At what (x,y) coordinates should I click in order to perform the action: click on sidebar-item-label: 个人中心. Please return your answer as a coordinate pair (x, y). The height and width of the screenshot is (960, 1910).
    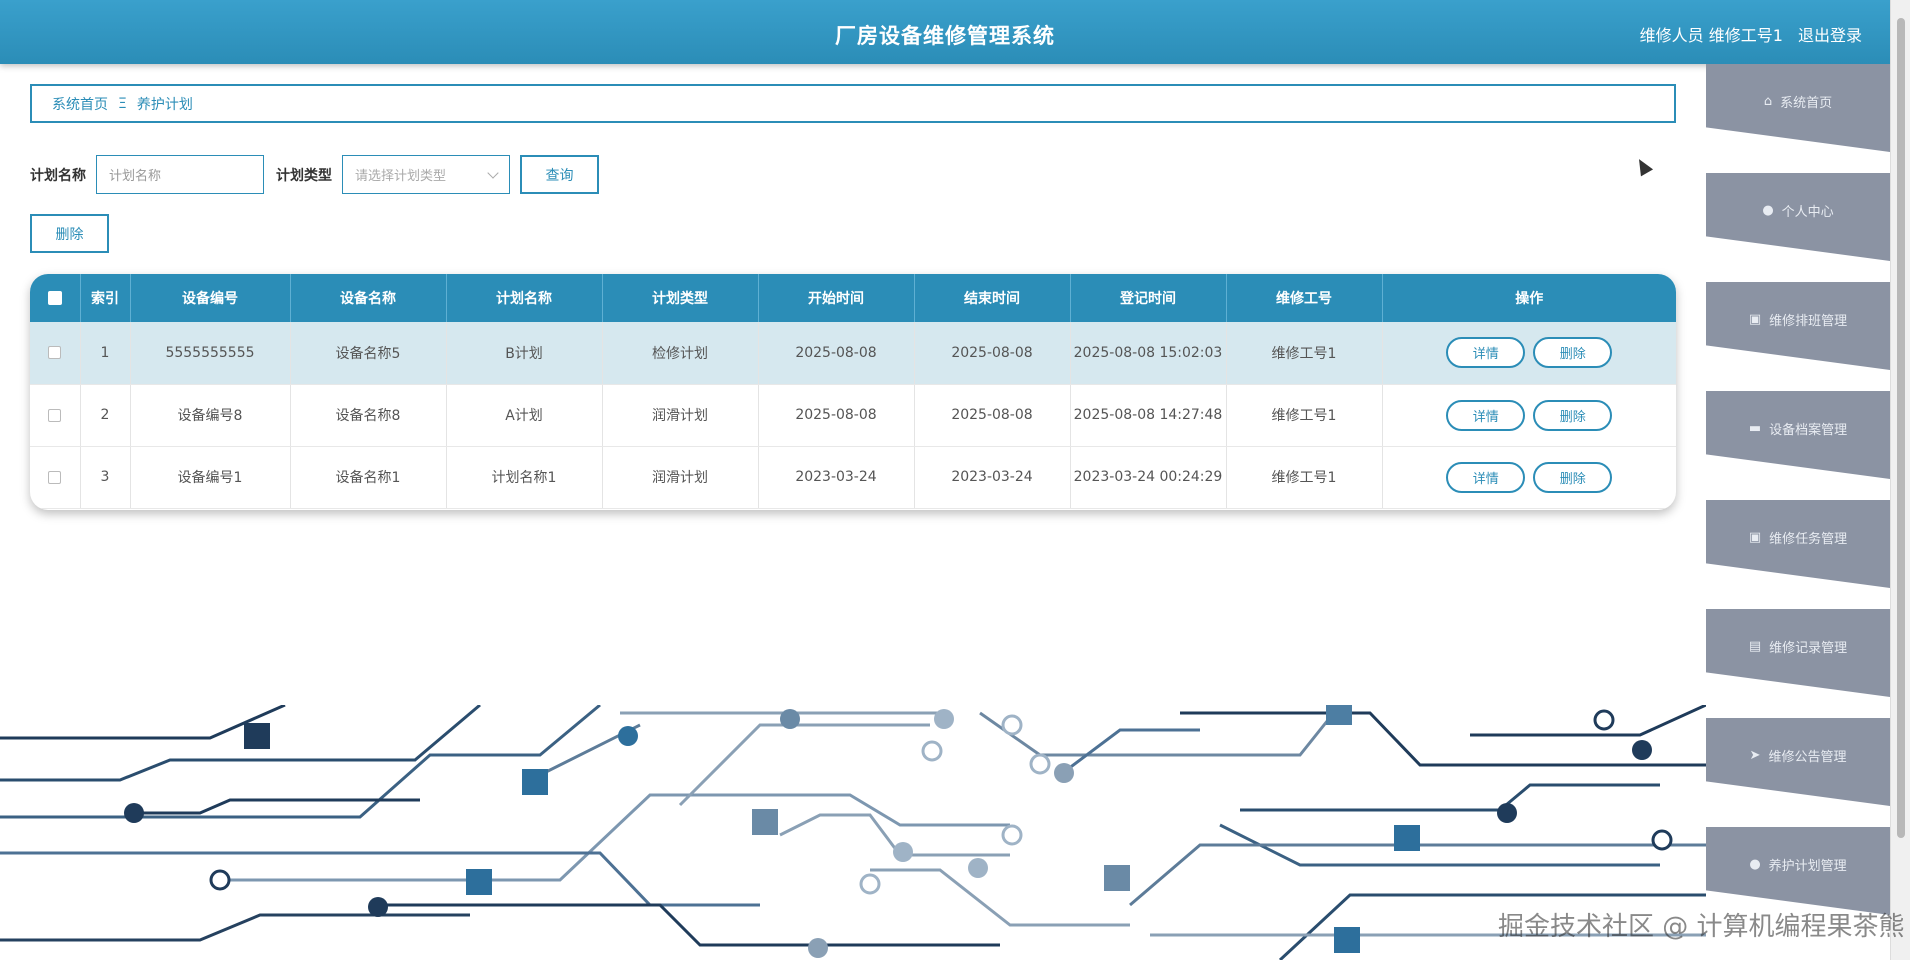
    Looking at the image, I should click on (1807, 212).